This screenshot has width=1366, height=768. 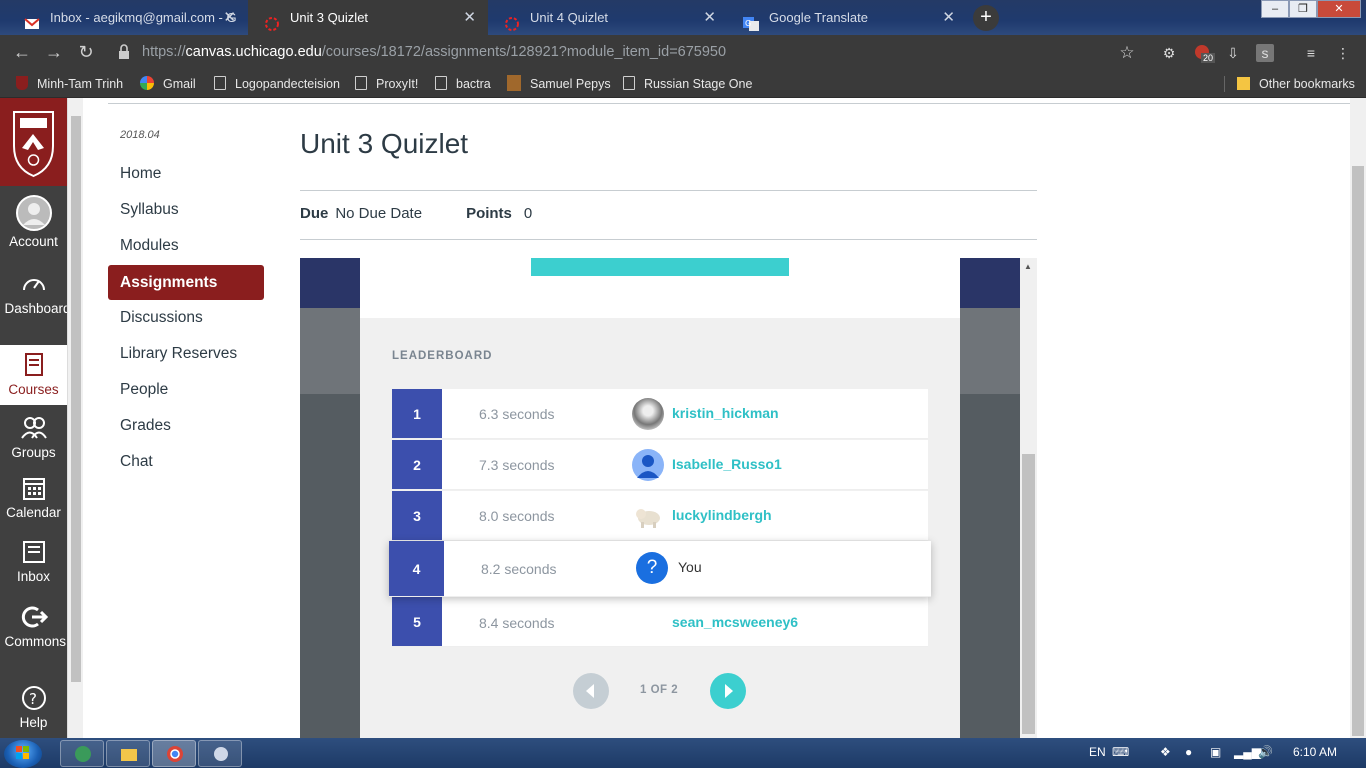 I want to click on windows-start-button, so click(x=23, y=754).